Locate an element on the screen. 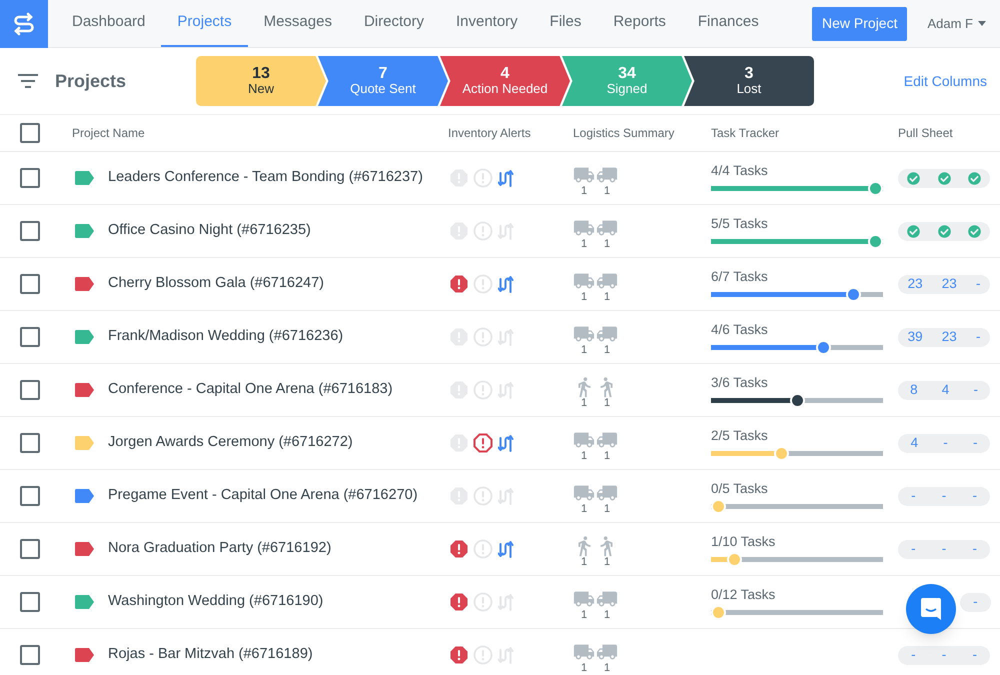 The width and height of the screenshot is (1000, 675). pull-sheet-pill: 39 23 - is located at coordinates (944, 337).